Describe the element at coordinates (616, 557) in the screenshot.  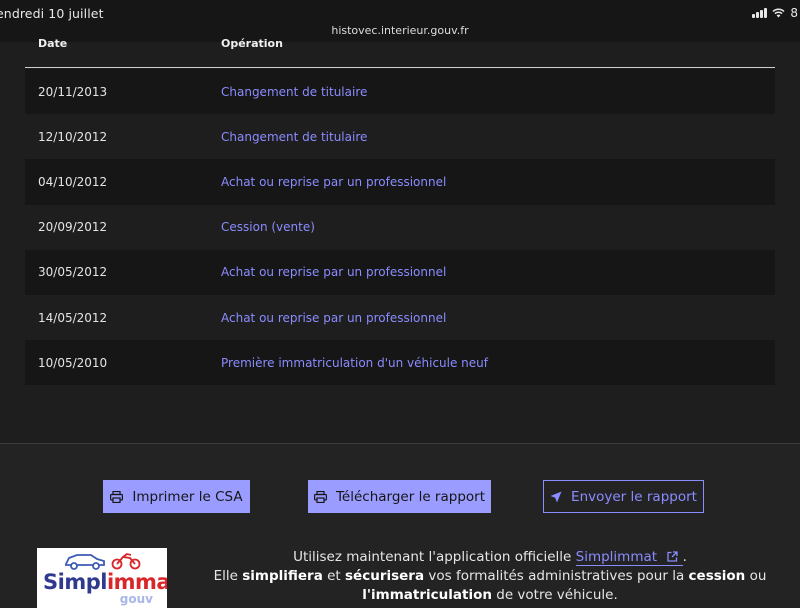
I see `simplimmat-link-label: Simplimmat` at that location.